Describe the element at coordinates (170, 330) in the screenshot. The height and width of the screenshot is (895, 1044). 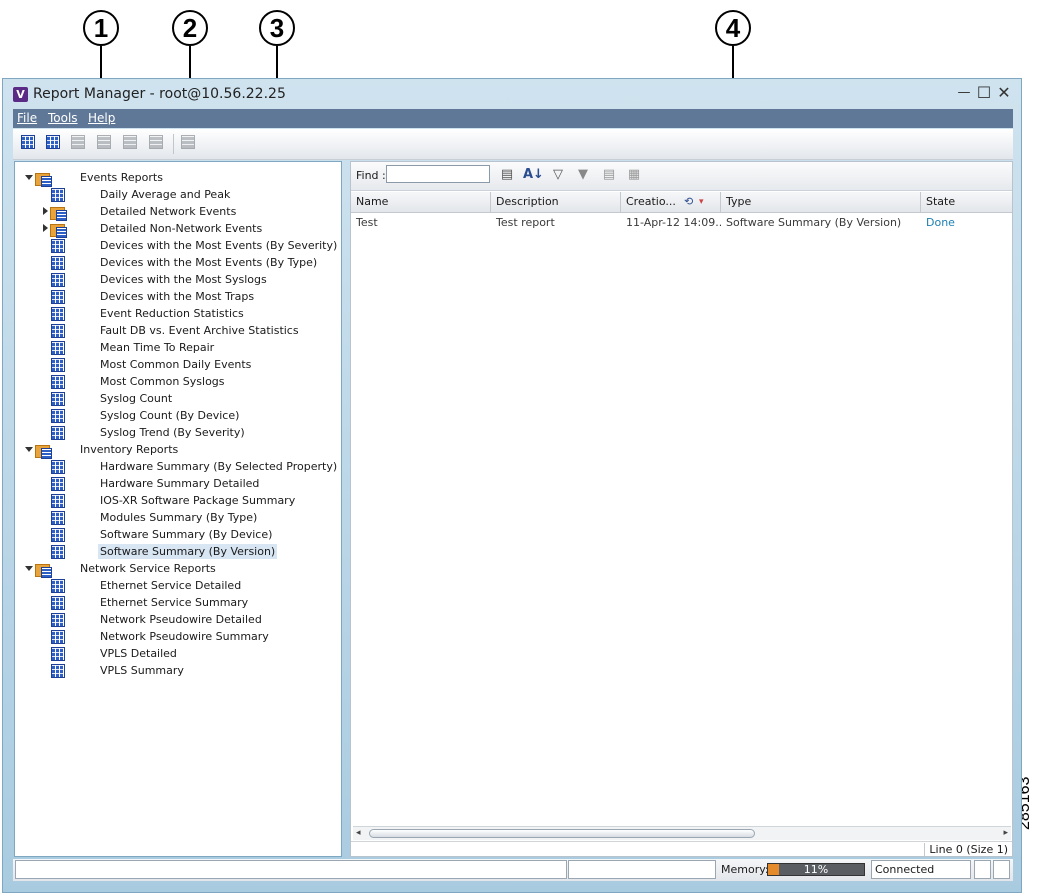
I see `tree-report-item: Fault DB vs. Event Archive Statistics` at that location.